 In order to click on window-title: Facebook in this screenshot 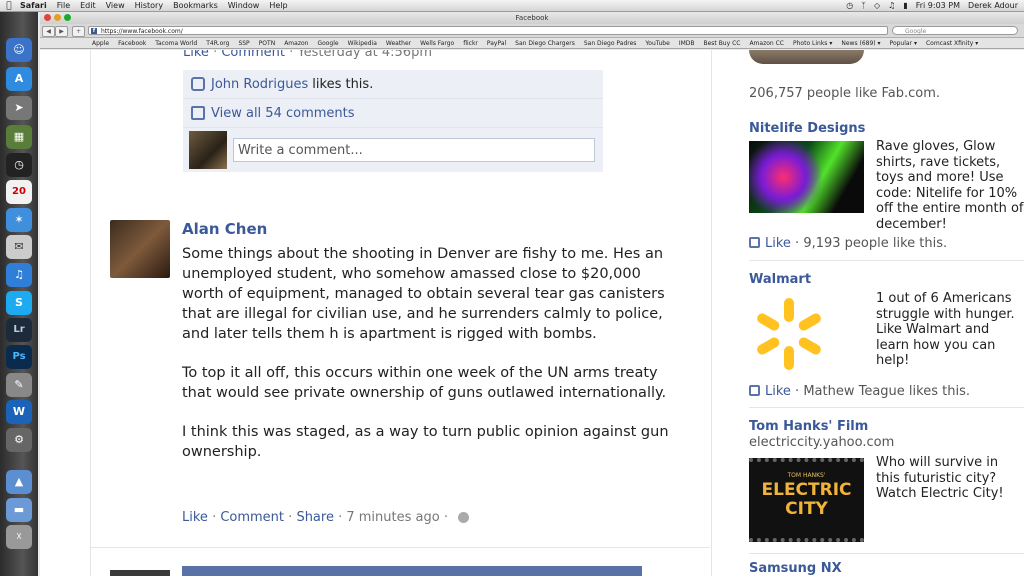, I will do `click(532, 18)`.